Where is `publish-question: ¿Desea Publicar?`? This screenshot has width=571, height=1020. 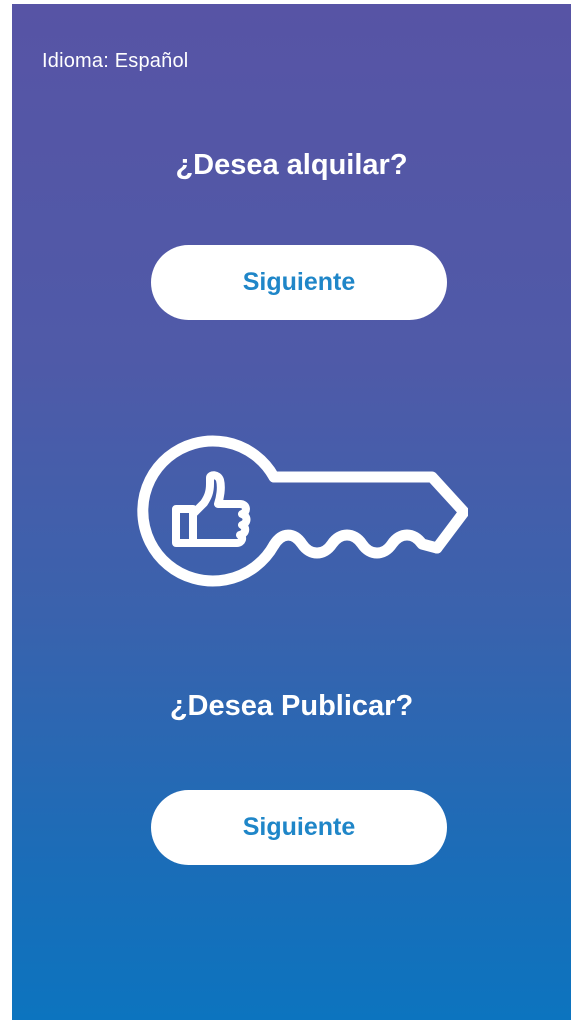 publish-question: ¿Desea Publicar? is located at coordinates (291, 706).